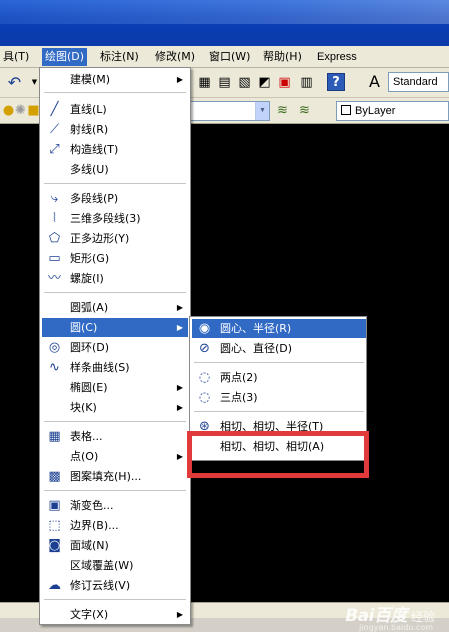 The image size is (449, 632). I want to click on table-icon: ▦, so click(54, 436).